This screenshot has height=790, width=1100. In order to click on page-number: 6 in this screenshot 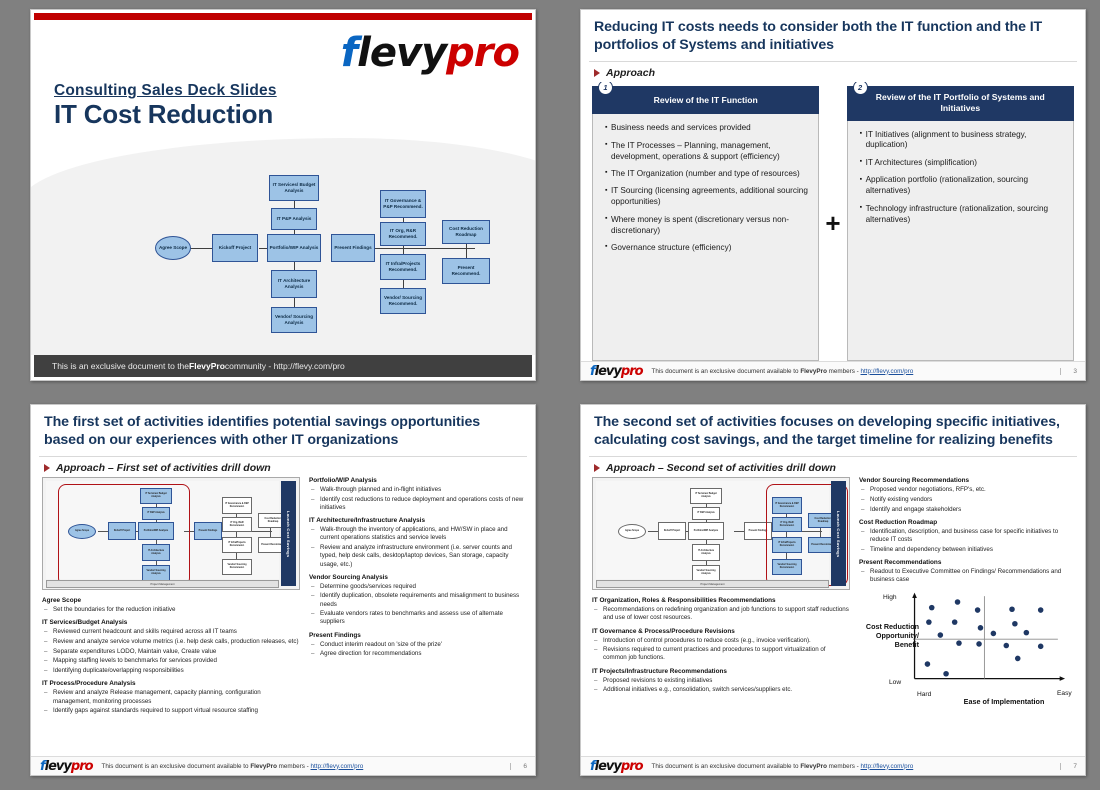, I will do `click(518, 766)`.